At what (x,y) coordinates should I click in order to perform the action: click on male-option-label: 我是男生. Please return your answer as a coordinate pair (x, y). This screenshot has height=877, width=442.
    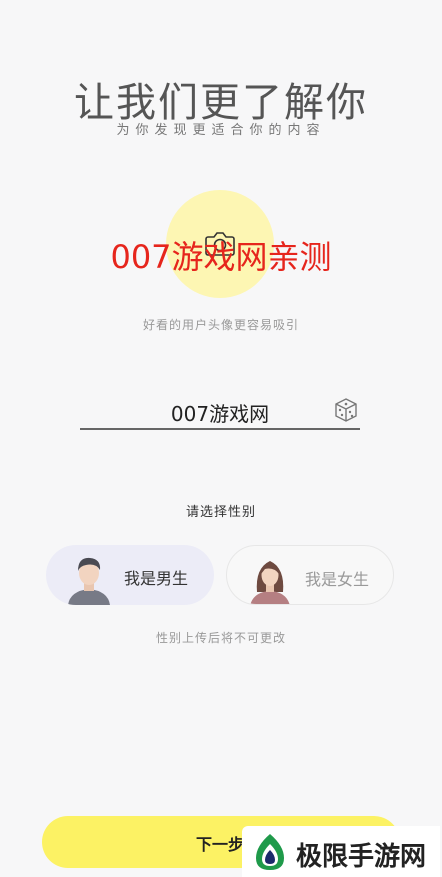
    Looking at the image, I should click on (156, 578).